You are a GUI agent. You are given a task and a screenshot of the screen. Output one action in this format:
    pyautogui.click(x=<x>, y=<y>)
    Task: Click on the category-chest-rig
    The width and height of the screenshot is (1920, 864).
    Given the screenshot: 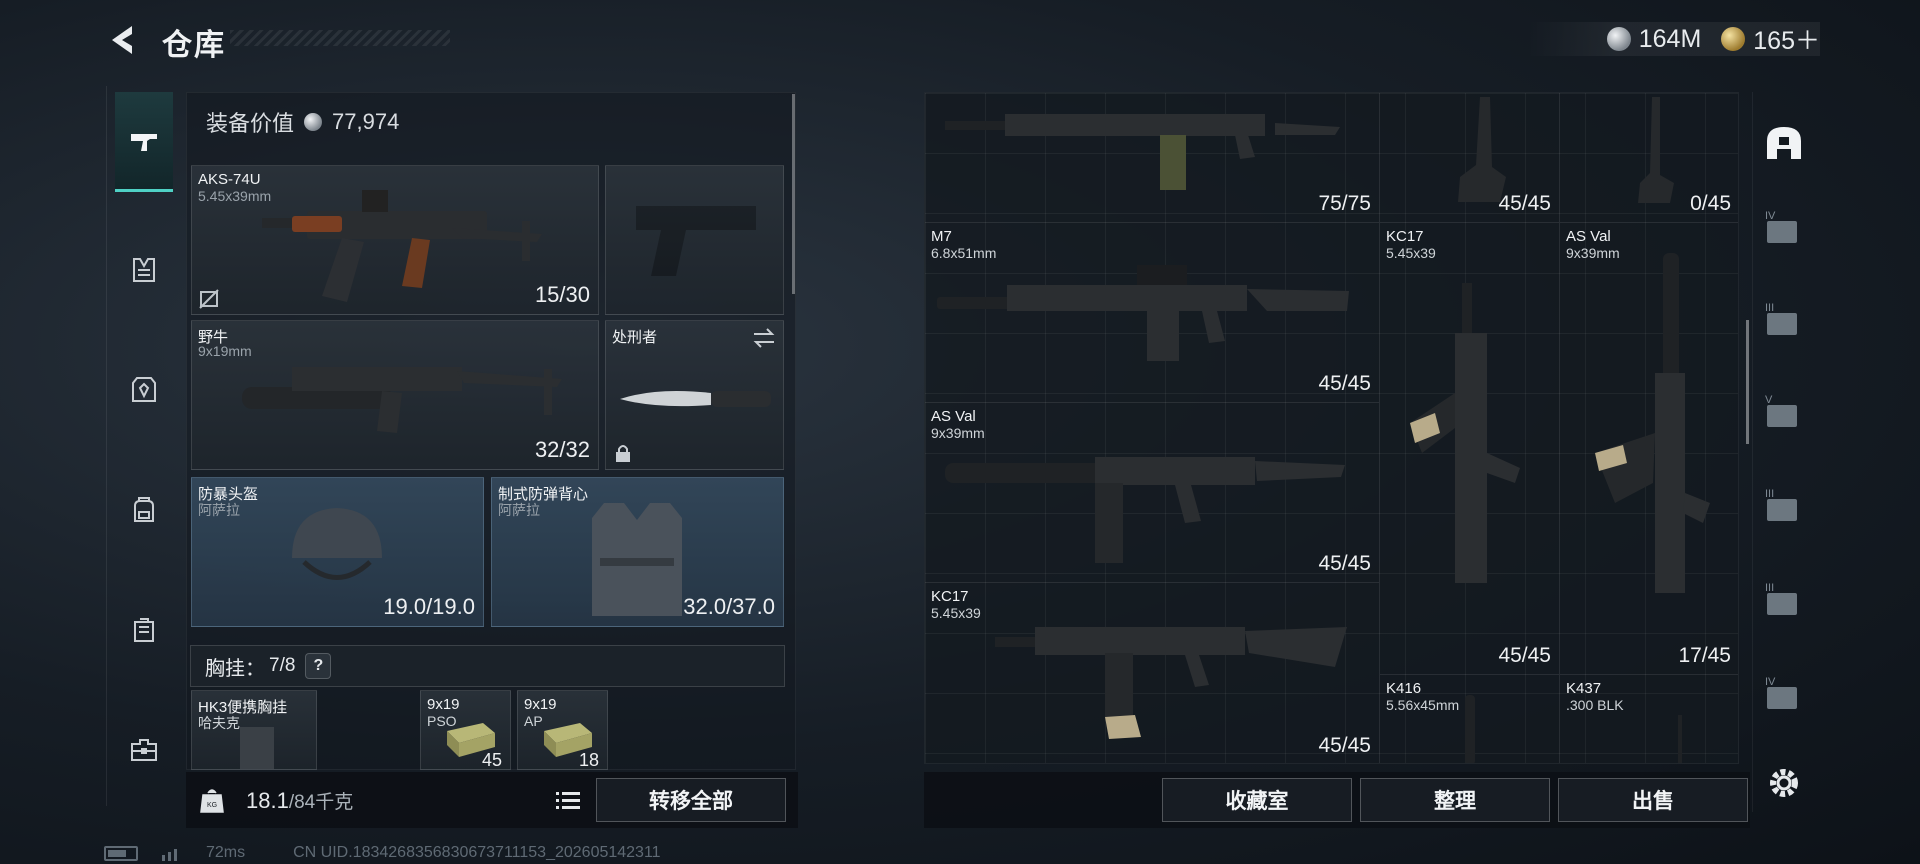 What is the action you would take?
    pyautogui.click(x=144, y=270)
    